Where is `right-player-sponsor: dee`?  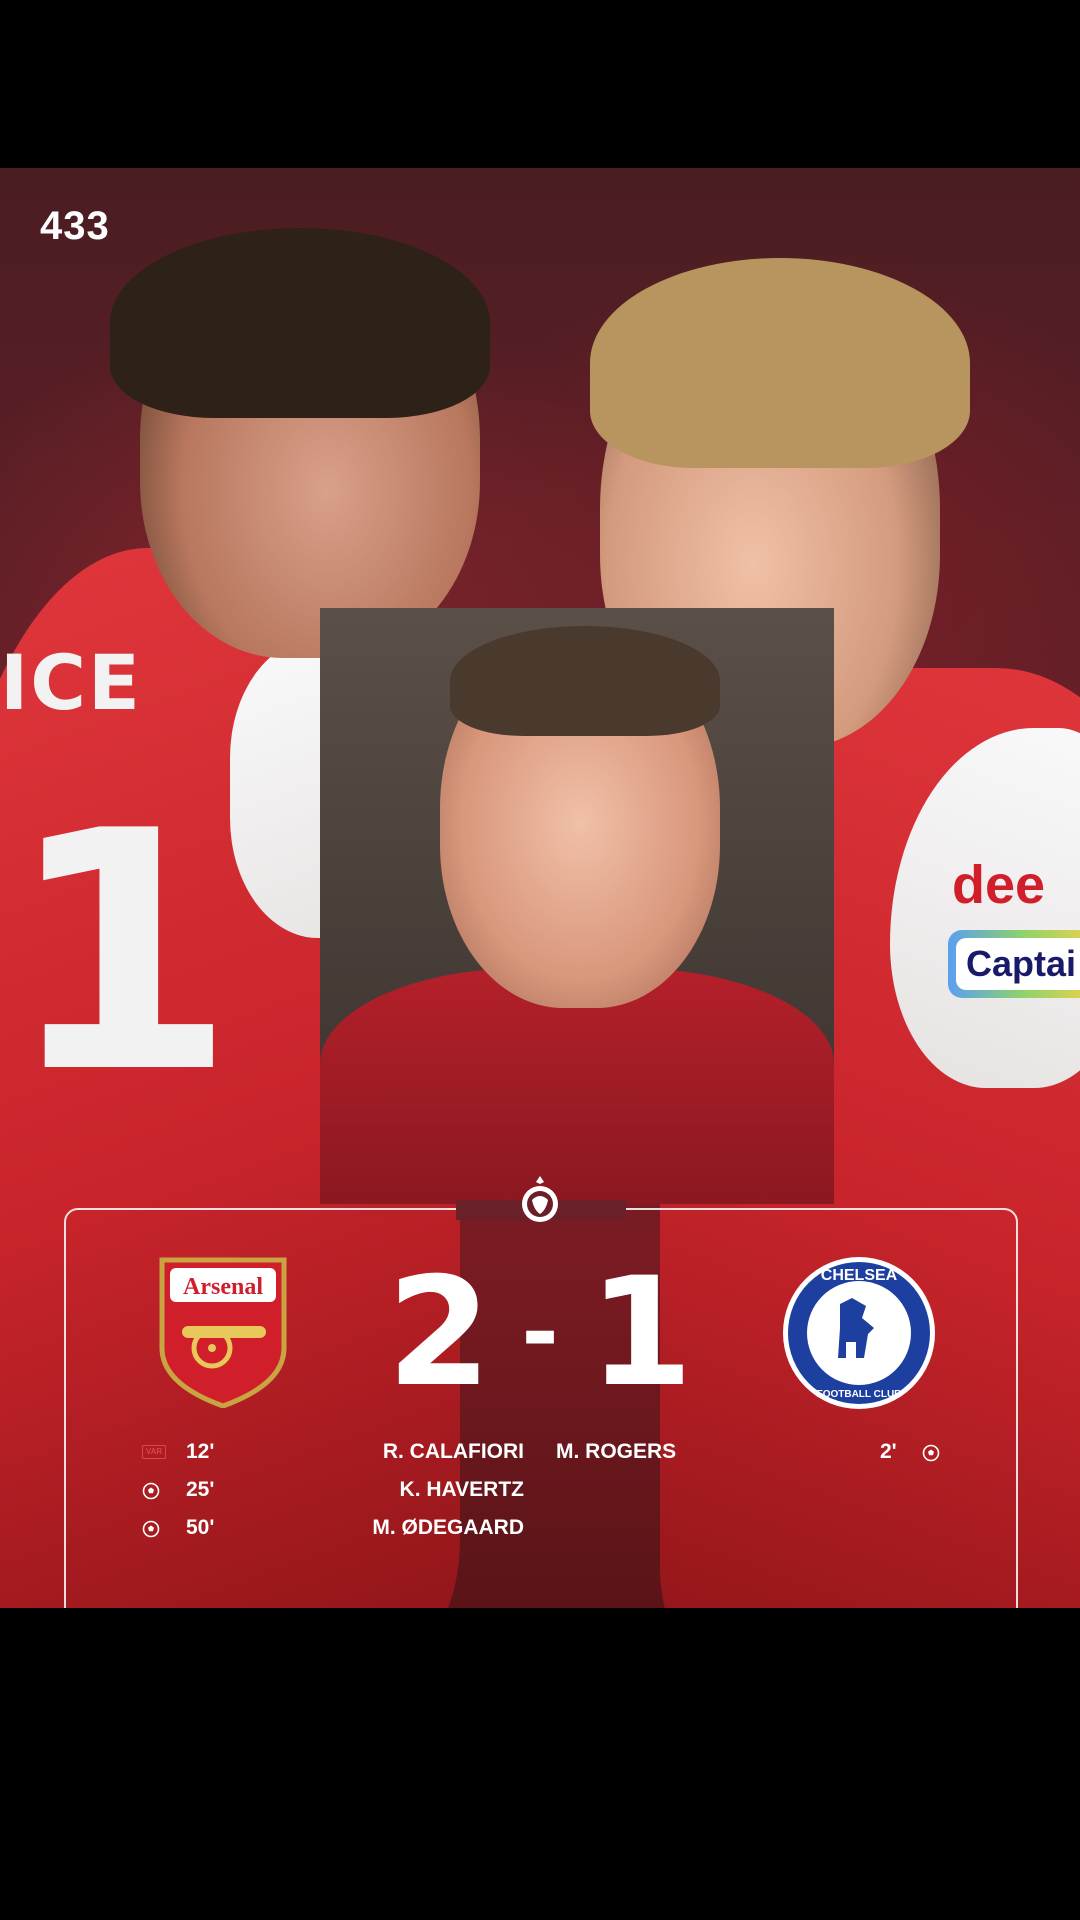
right-player-sponsor: dee is located at coordinates (999, 885).